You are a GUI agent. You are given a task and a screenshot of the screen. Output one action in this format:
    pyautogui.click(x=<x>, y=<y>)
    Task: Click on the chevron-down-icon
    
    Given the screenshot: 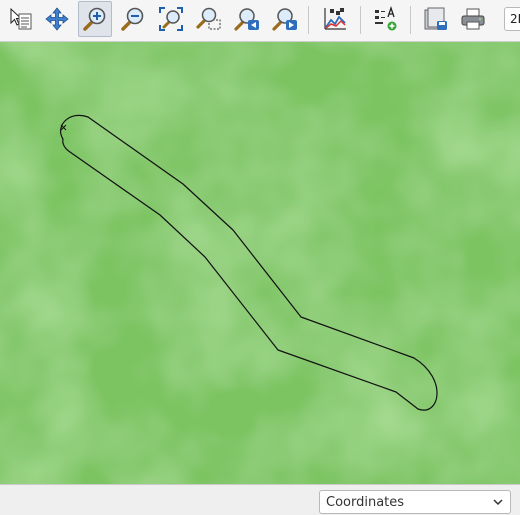 What is the action you would take?
    pyautogui.click(x=498, y=502)
    